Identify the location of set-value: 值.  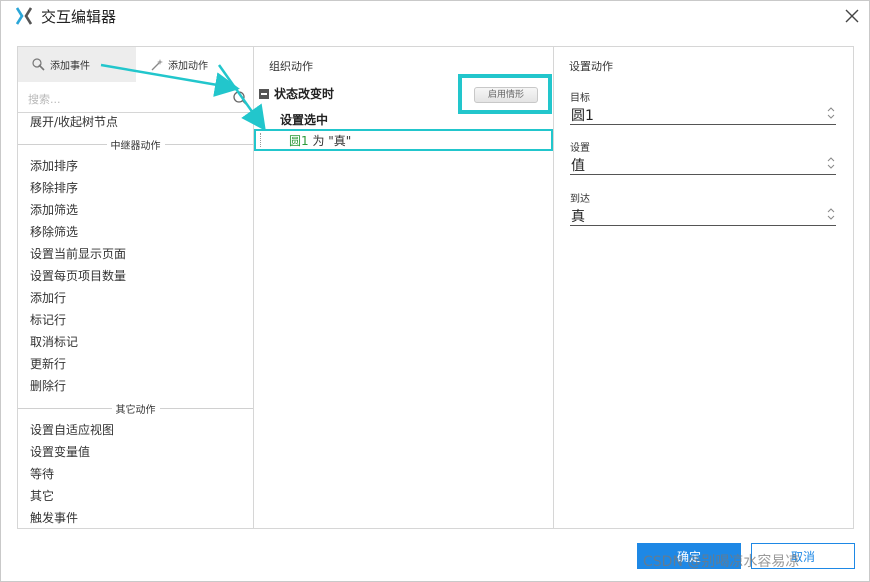
(578, 166).